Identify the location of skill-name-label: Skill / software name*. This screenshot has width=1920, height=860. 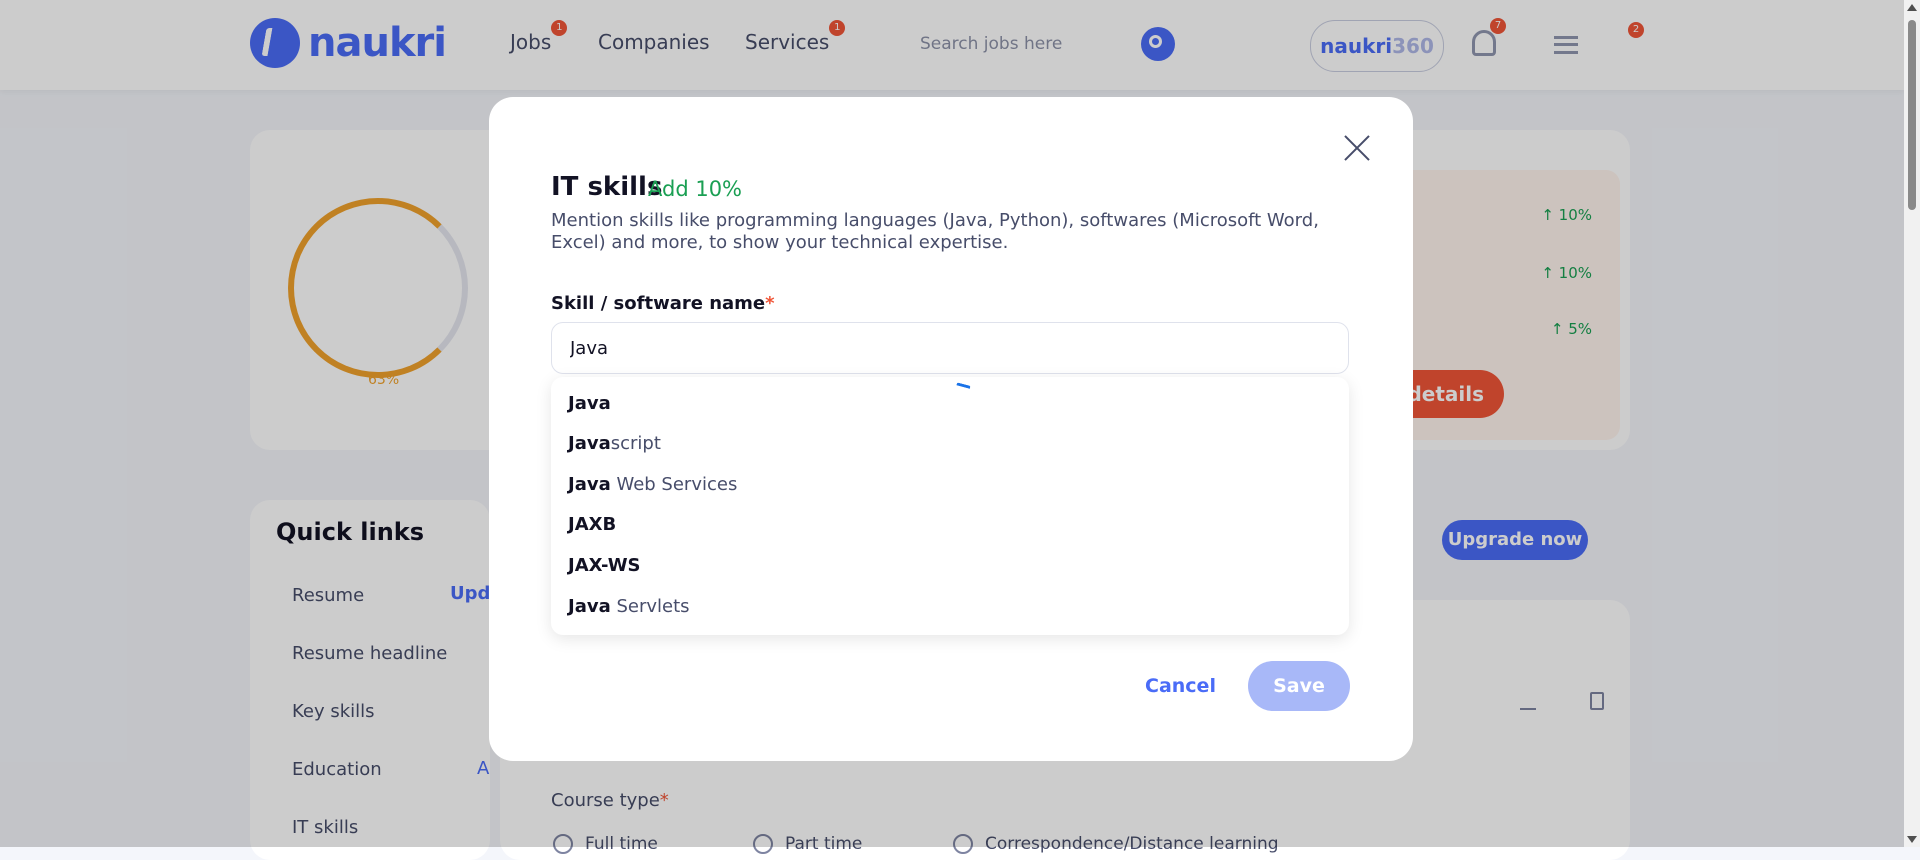
(663, 303).